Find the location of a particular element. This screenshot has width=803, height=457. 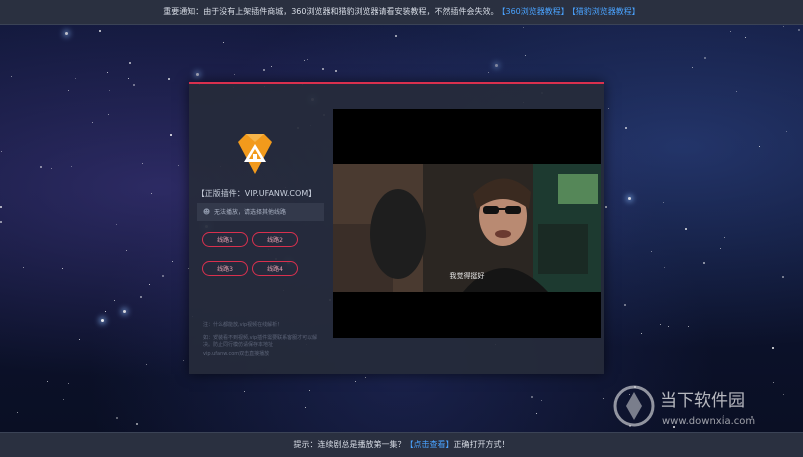

playback-notice: ☻ 无法播放，请选择其他线路 is located at coordinates (260, 212).